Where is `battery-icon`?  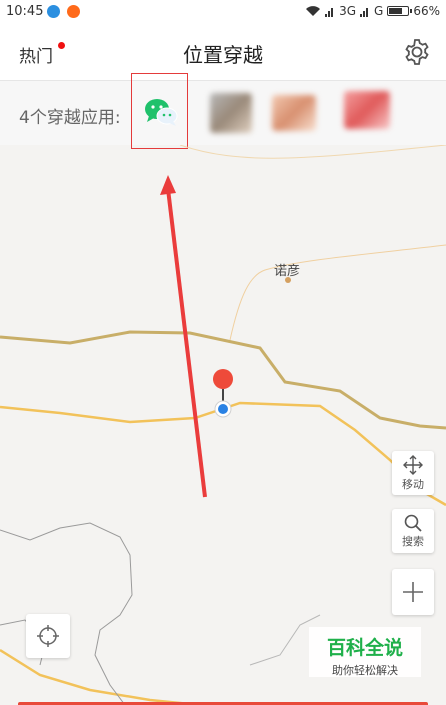
battery-icon is located at coordinates (400, 11).